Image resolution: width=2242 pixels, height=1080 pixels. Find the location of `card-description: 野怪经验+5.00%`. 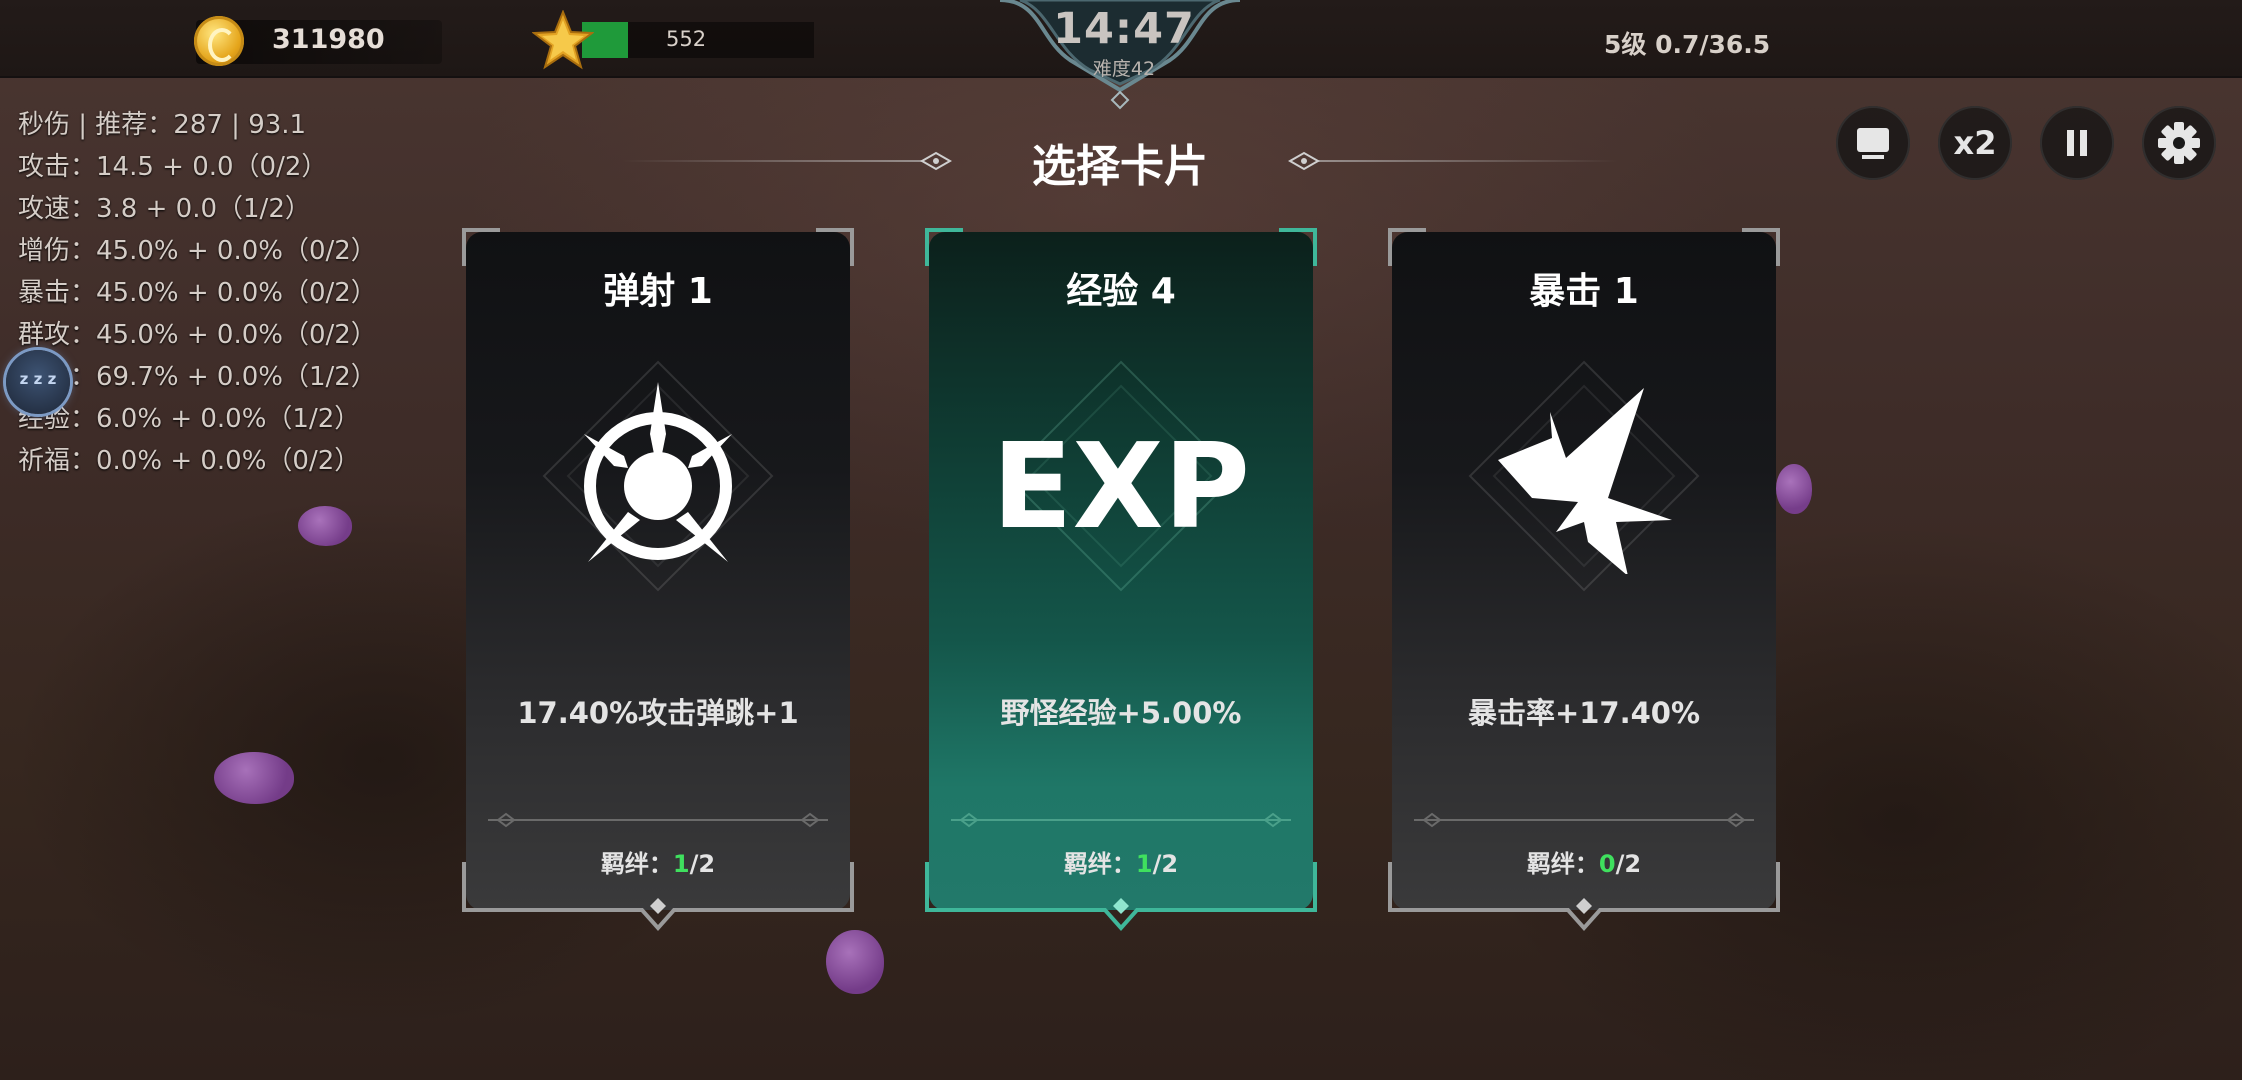

card-description: 野怪经验+5.00% is located at coordinates (1121, 713).